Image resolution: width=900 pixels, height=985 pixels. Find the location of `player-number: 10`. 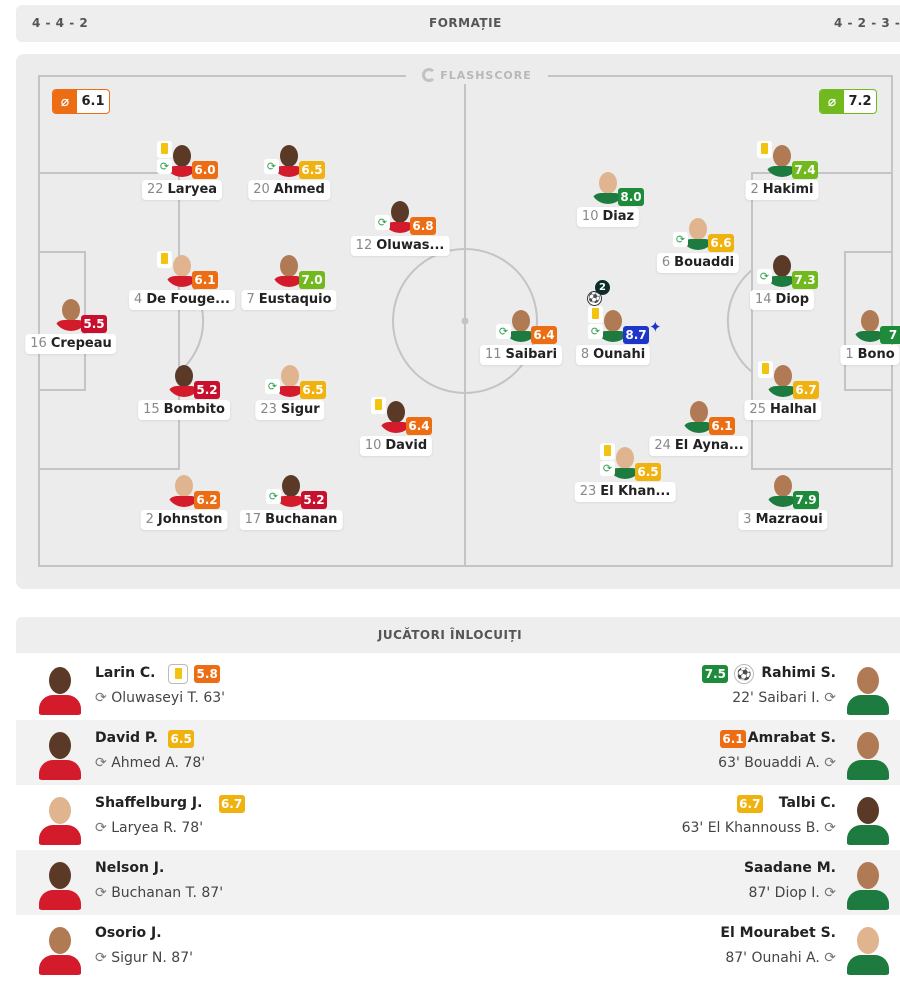

player-number: 10 is located at coordinates (373, 445).